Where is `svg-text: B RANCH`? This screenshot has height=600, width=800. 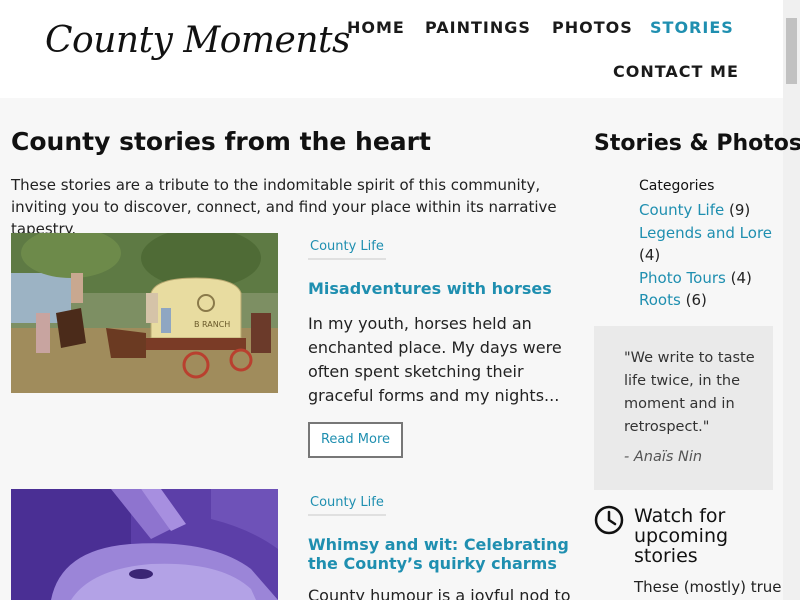
svg-text: B RANCH is located at coordinates (212, 324).